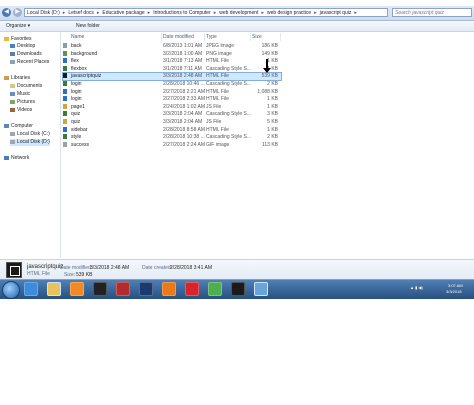 The height and width of the screenshot is (405, 474). Describe the element at coordinates (115, 37) in the screenshot. I see `column-name: Name` at that location.